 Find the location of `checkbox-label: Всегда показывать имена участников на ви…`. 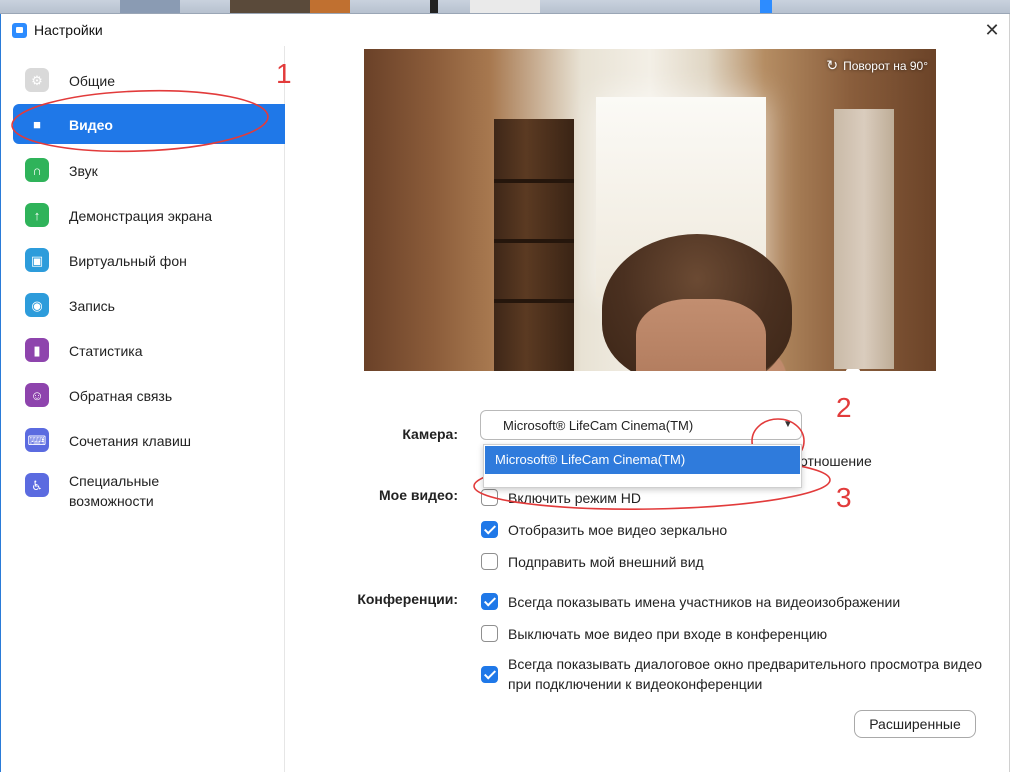

checkbox-label: Всегда показывать имена участников на ви… is located at coordinates (704, 602).